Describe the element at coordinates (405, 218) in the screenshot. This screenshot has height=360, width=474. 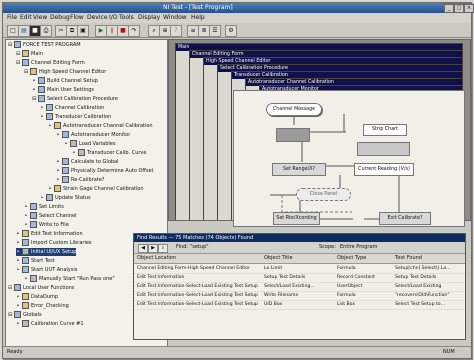
I see `flow-node-exit-calibrate: Exit Calibrate?` at that location.